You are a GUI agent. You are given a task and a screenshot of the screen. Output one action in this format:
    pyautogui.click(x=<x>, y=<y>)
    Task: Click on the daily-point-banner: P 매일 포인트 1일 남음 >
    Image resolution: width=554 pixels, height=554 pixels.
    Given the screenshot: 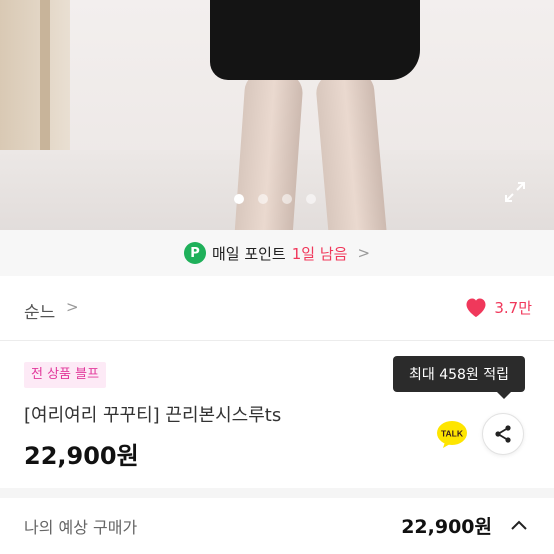 What is the action you would take?
    pyautogui.click(x=277, y=253)
    